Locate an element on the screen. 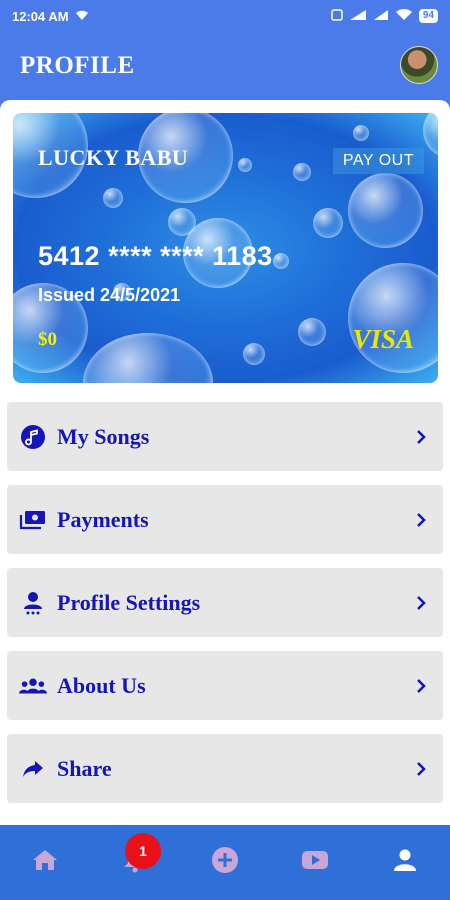 This screenshot has width=450, height=900. menu-item-share: Share is located at coordinates (225, 768).